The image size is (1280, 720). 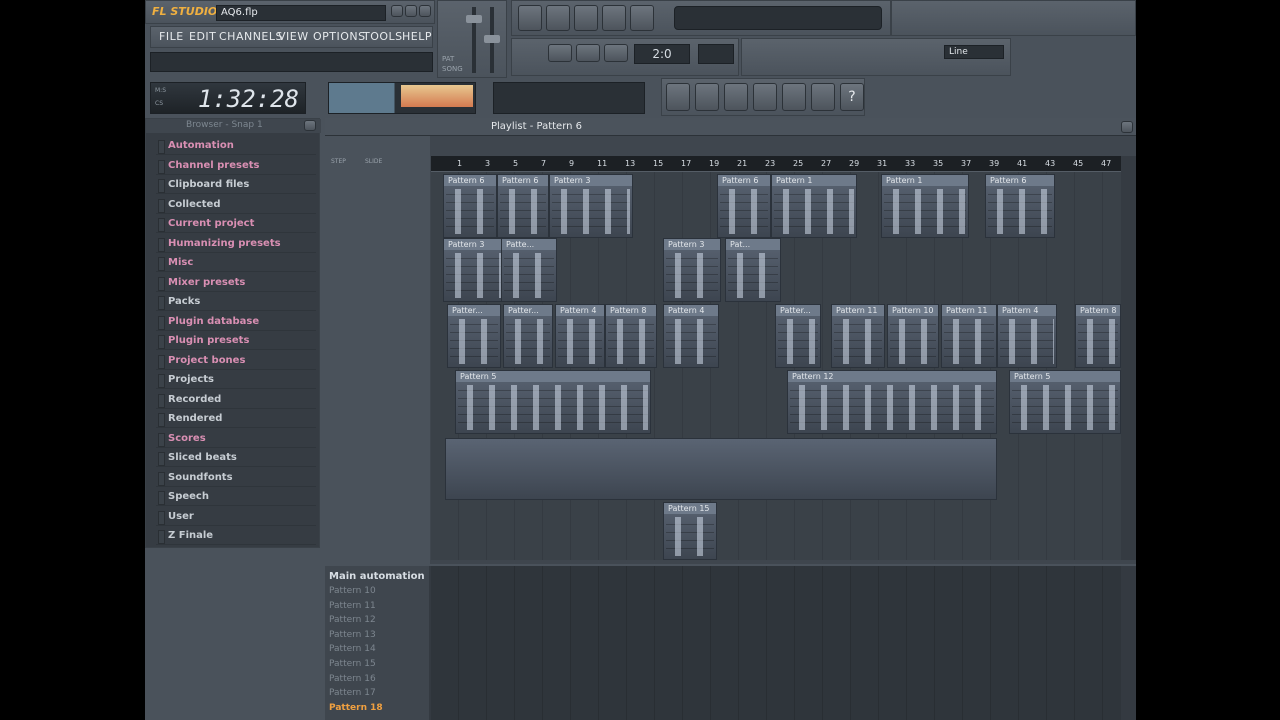 I want to click on automation-grid, so click(x=776, y=643).